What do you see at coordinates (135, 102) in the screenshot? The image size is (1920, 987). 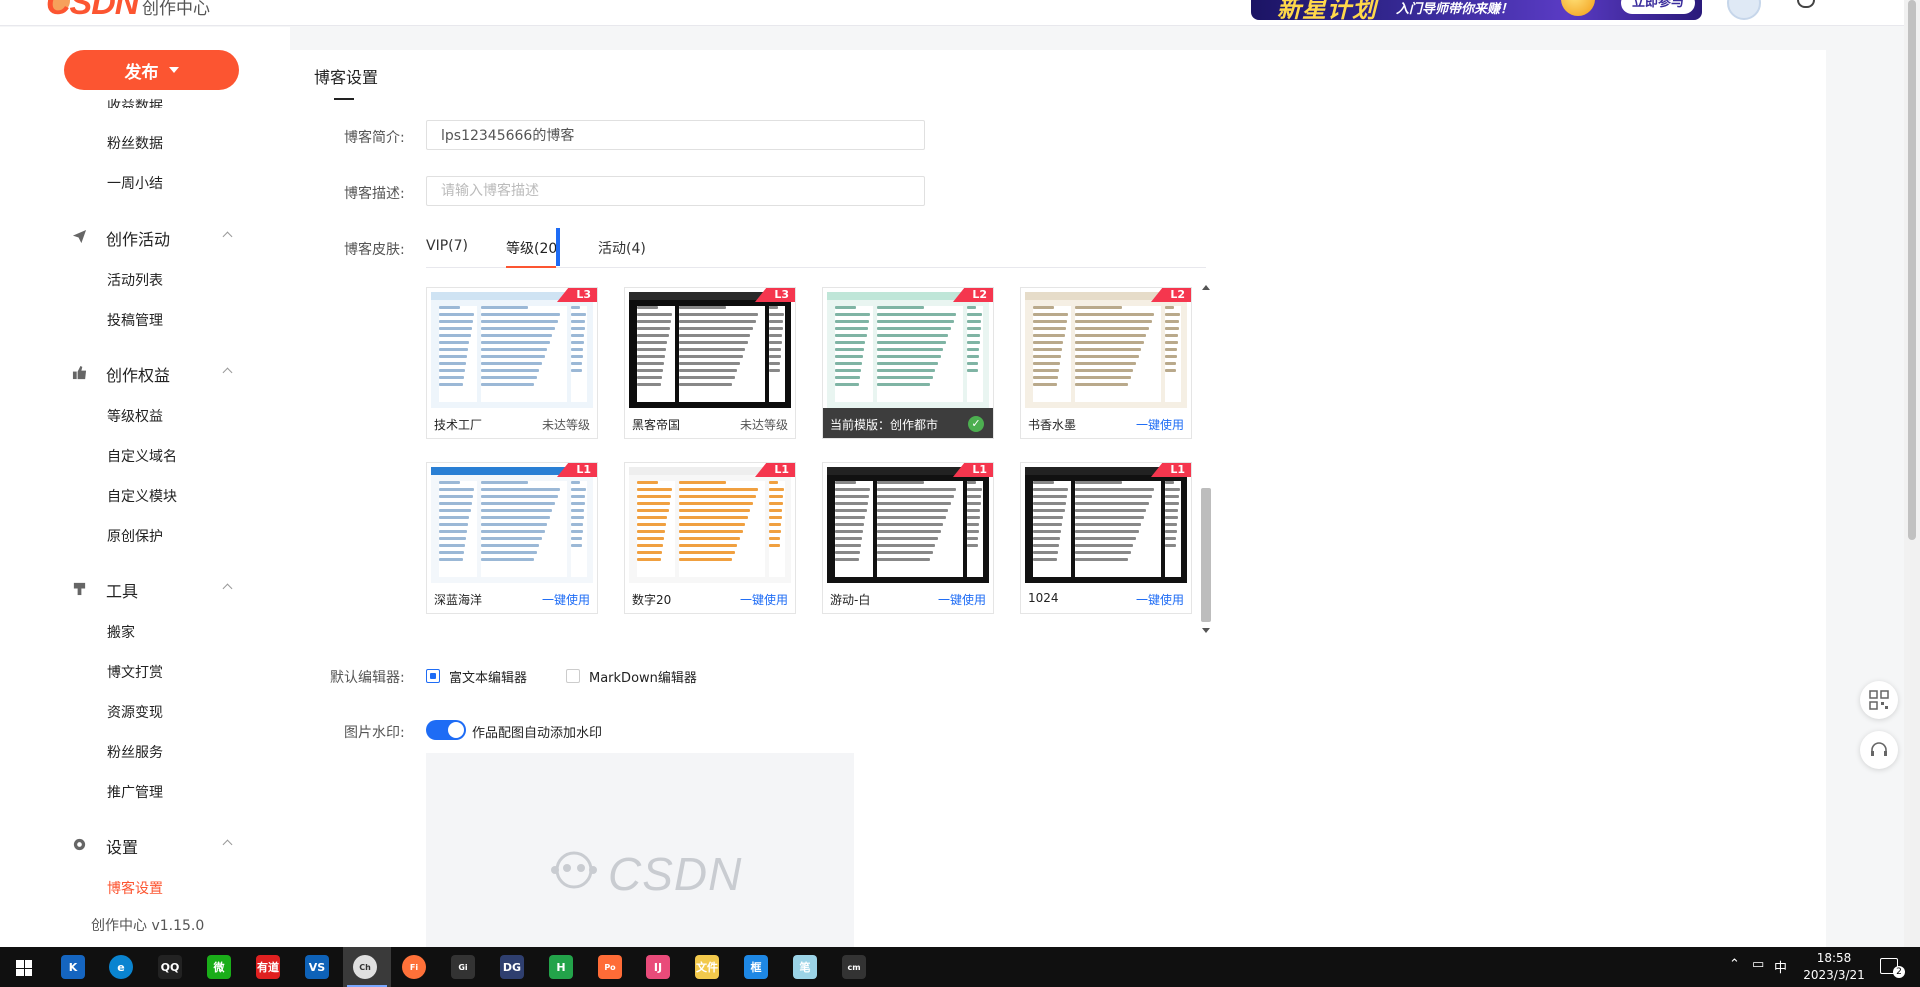 I see `sidebar-item-earnings: 收益数据` at bounding box center [135, 102].